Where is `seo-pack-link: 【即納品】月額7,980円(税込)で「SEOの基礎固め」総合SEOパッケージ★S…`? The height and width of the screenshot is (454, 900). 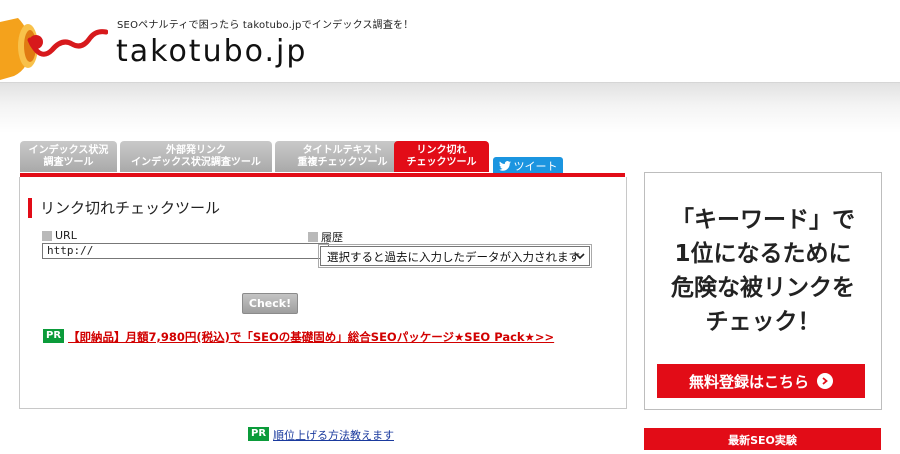 seo-pack-link: 【即納品】月額7,980円(税込)で「SEOの基礎固め」総合SEOパッケージ★S… is located at coordinates (311, 337).